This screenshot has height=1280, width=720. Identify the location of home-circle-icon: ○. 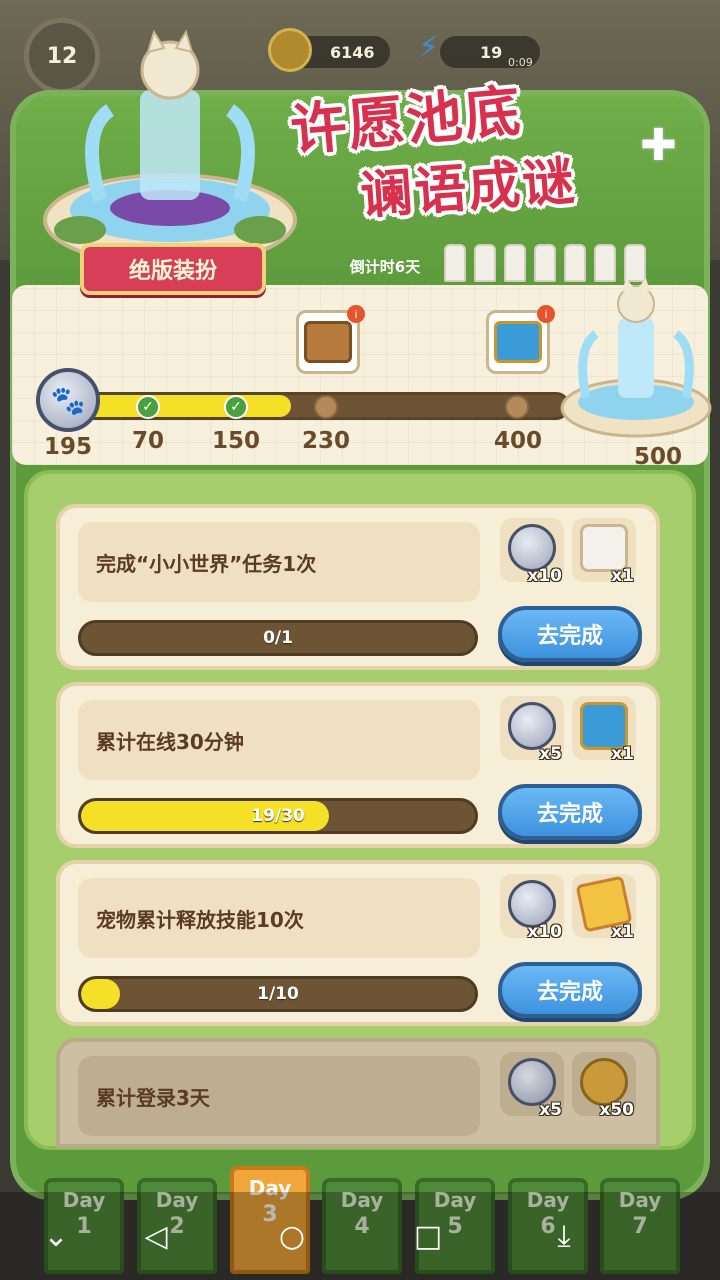
(292, 1236).